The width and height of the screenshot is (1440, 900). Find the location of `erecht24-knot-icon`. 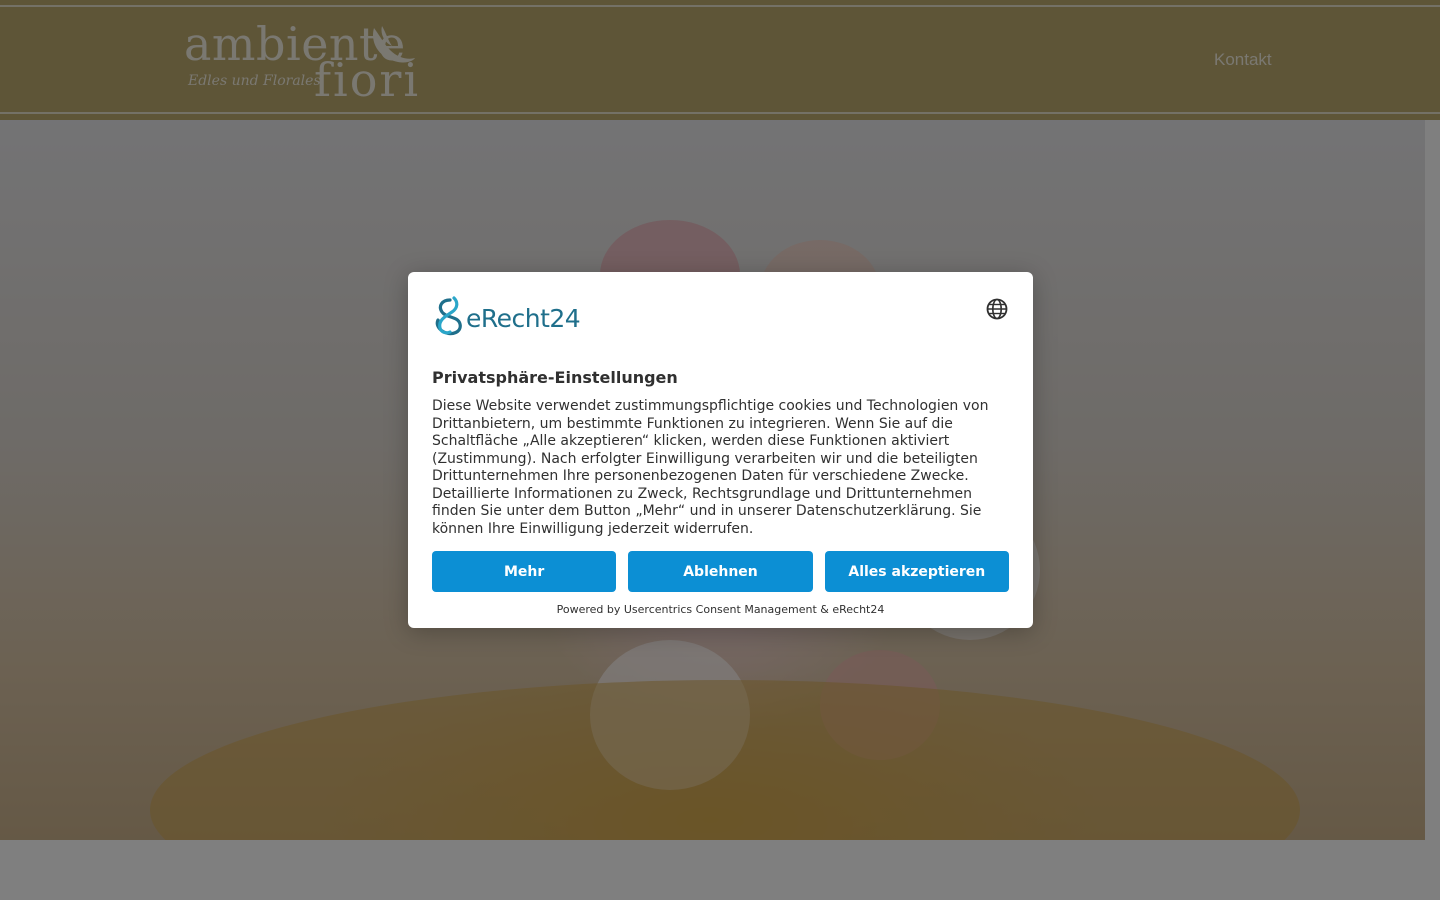

erecht24-knot-icon is located at coordinates (448, 316).